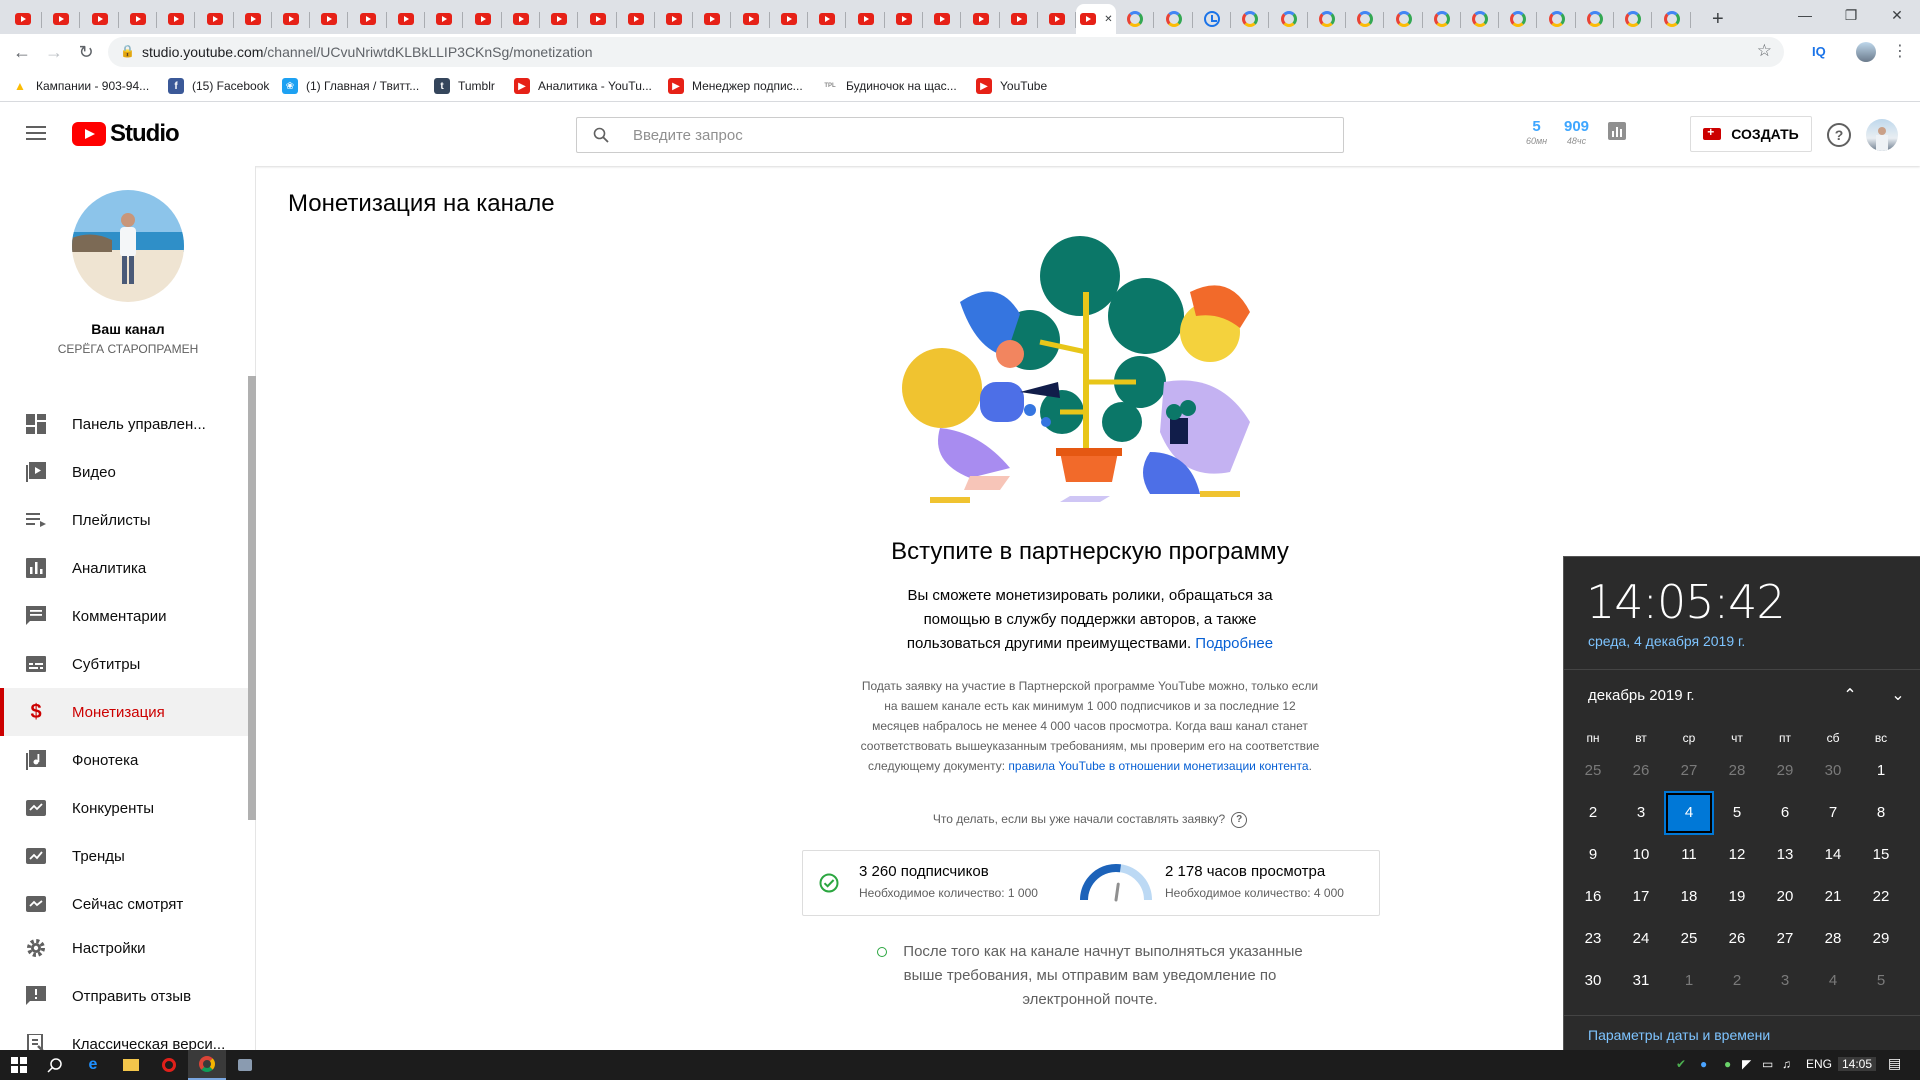  Describe the element at coordinates (1689, 855) in the screenshot. I see `calendar-day: 11` at that location.